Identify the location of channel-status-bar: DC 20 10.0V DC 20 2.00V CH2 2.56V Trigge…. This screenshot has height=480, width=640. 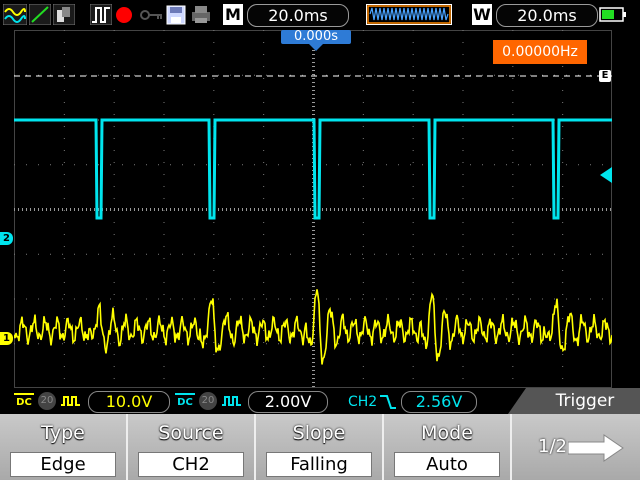
(320, 401).